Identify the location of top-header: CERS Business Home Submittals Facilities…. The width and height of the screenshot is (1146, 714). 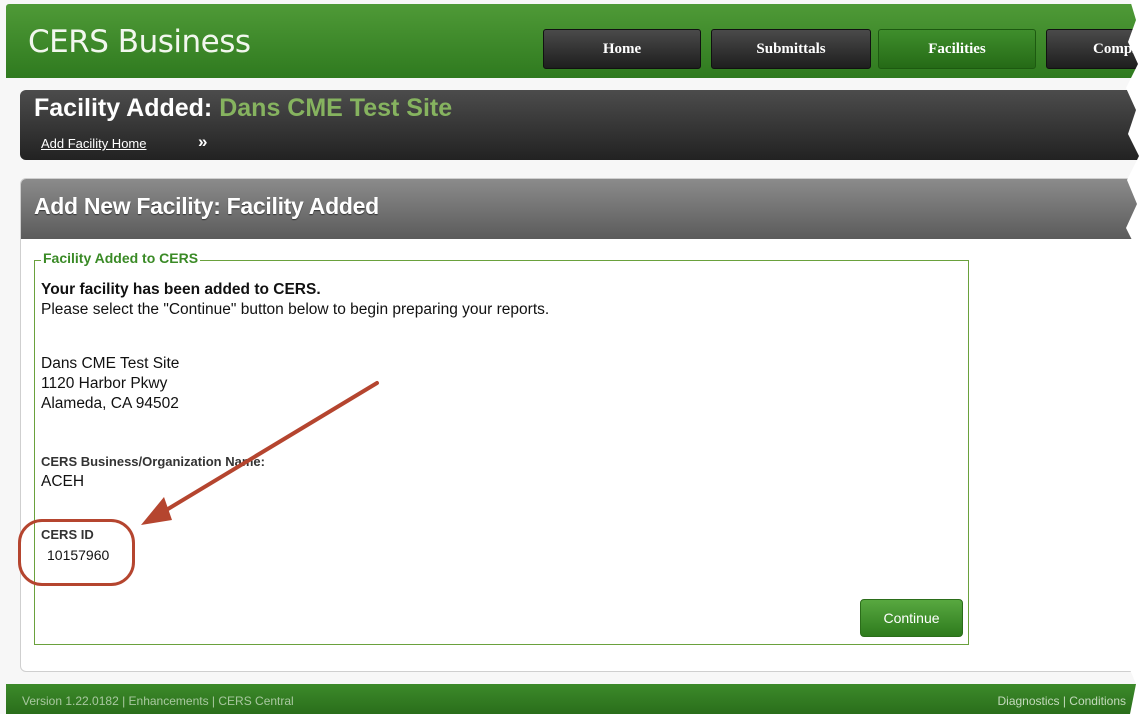
(576, 41).